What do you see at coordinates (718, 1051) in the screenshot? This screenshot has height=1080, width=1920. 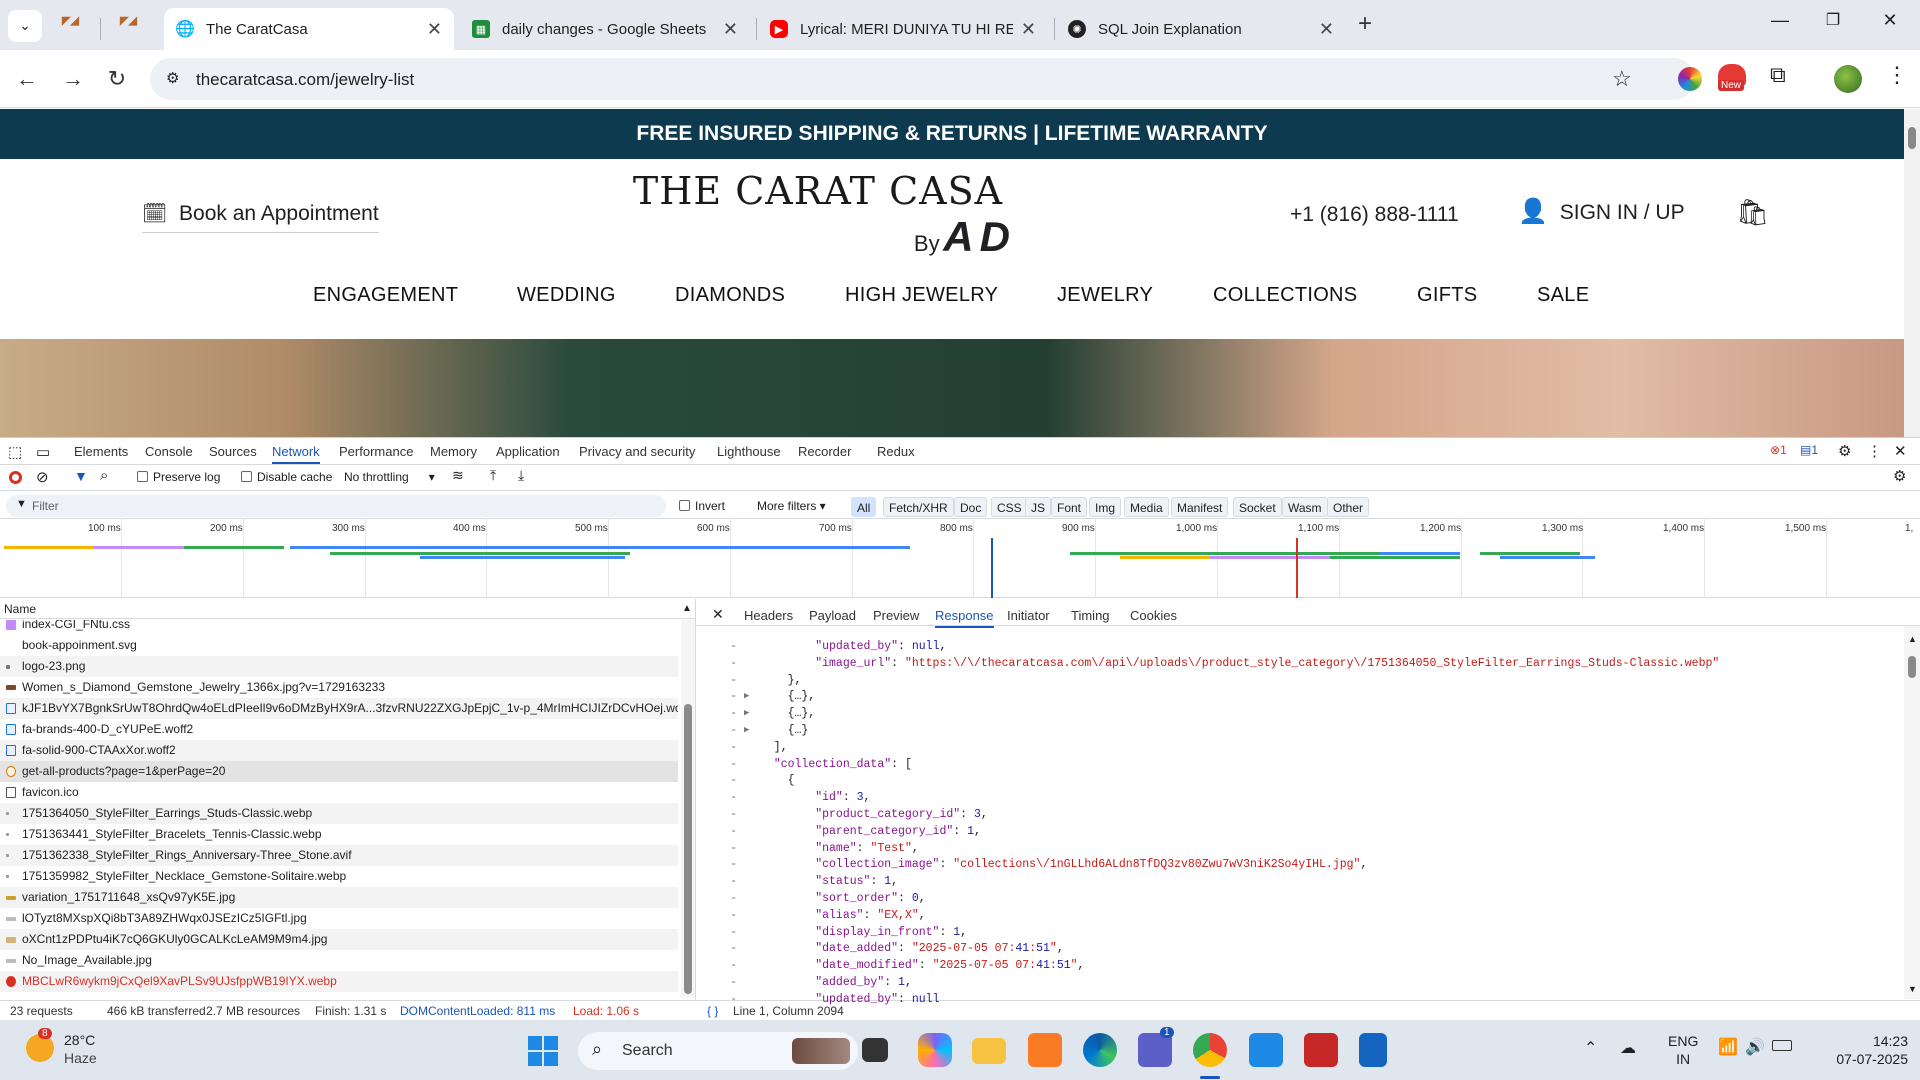 I see `taskbar-search: ⌕ Search` at bounding box center [718, 1051].